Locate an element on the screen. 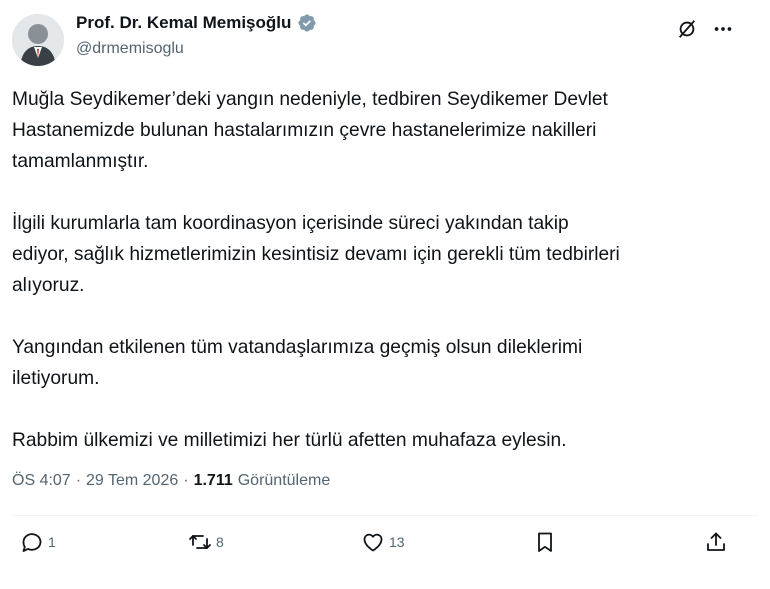  views-count: 1.711 is located at coordinates (213, 480).